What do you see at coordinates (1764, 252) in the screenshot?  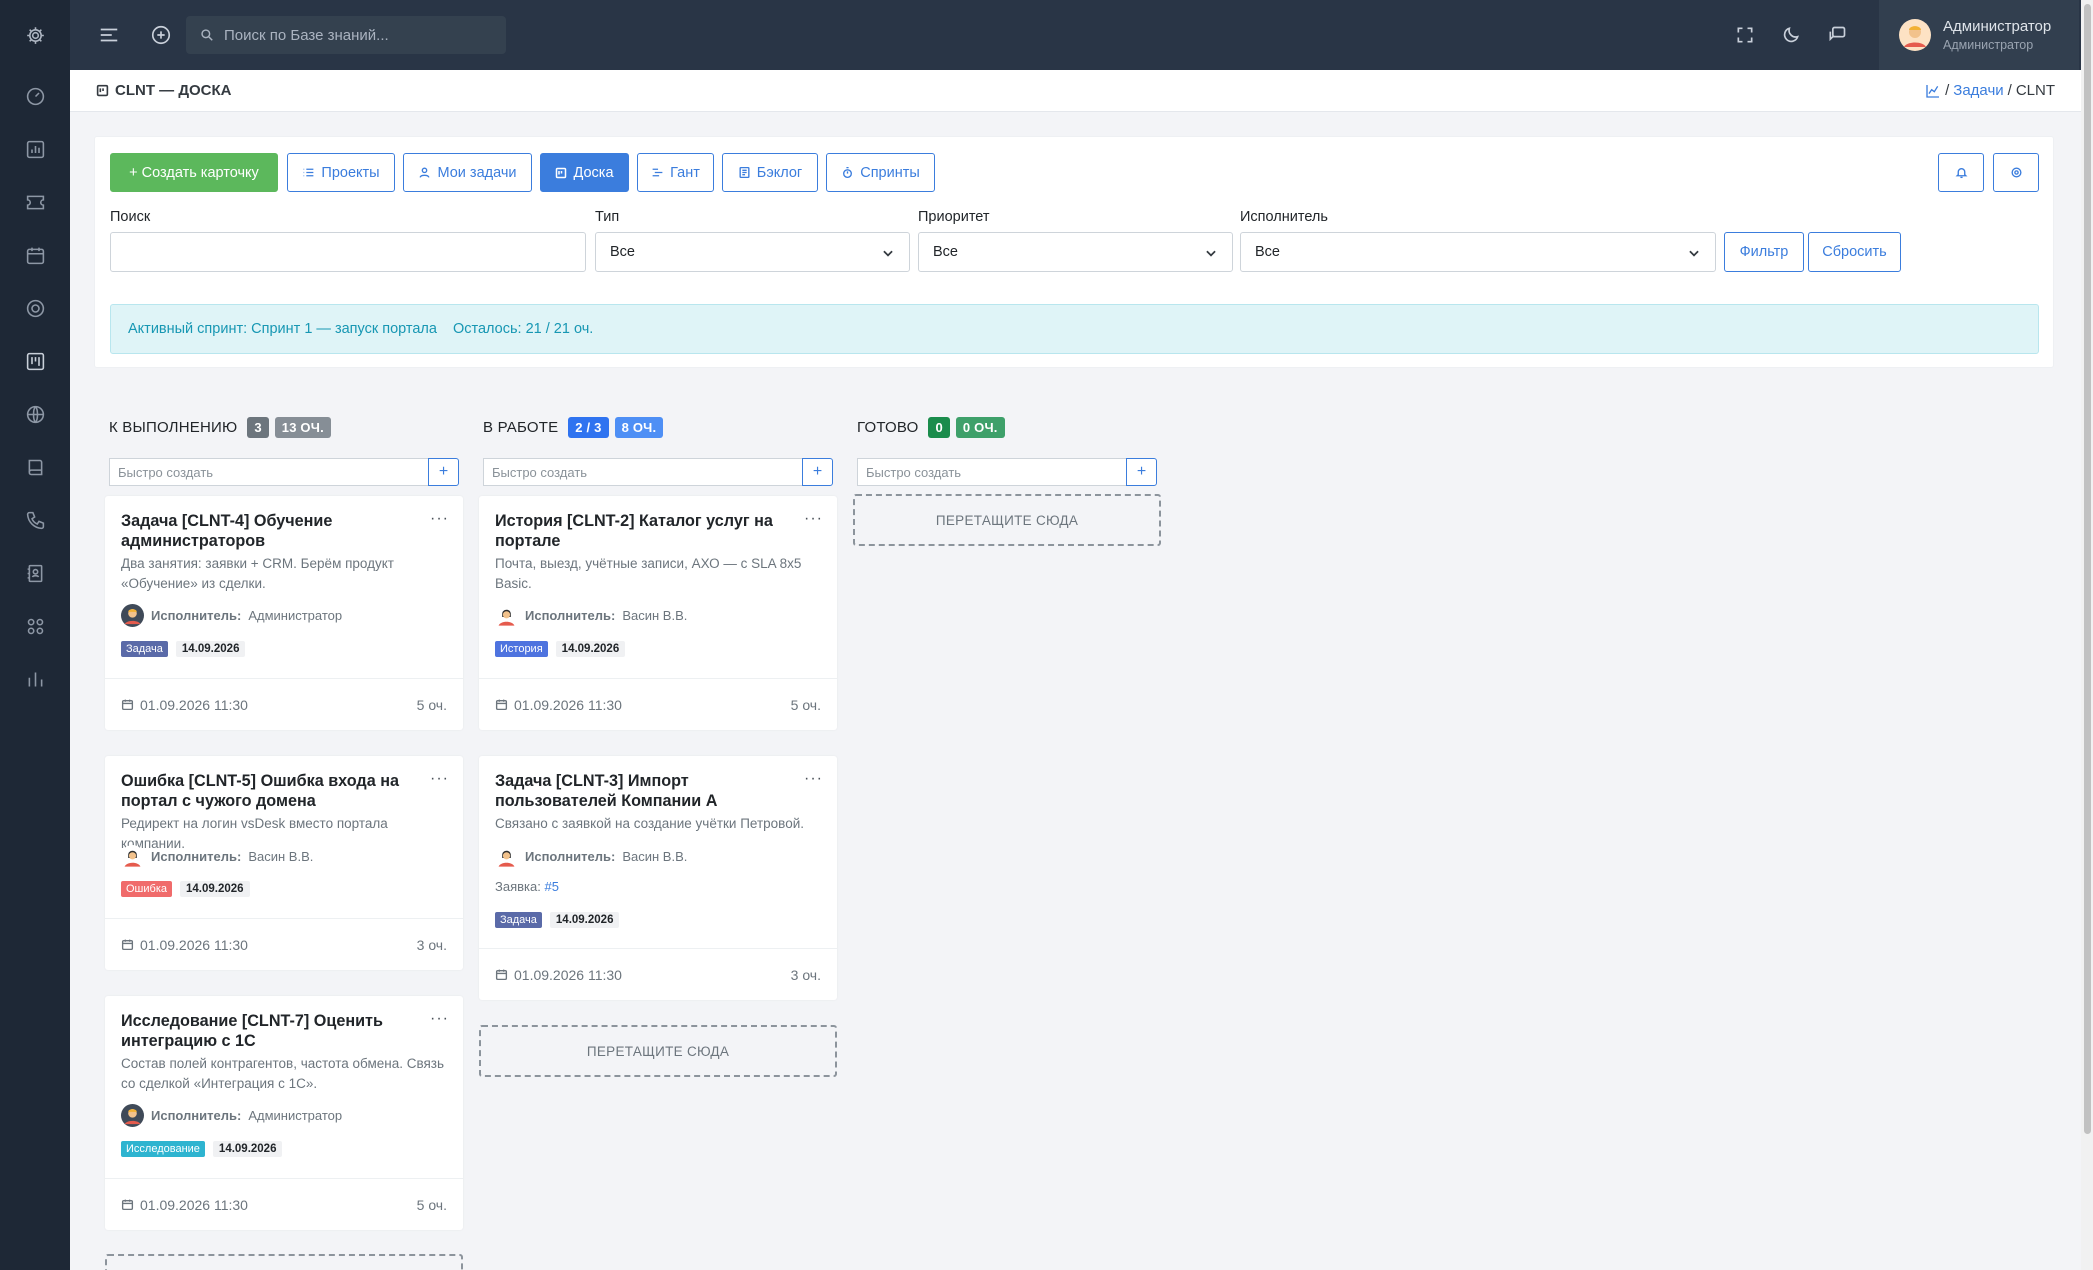 I see `filter-button: Фильтр` at bounding box center [1764, 252].